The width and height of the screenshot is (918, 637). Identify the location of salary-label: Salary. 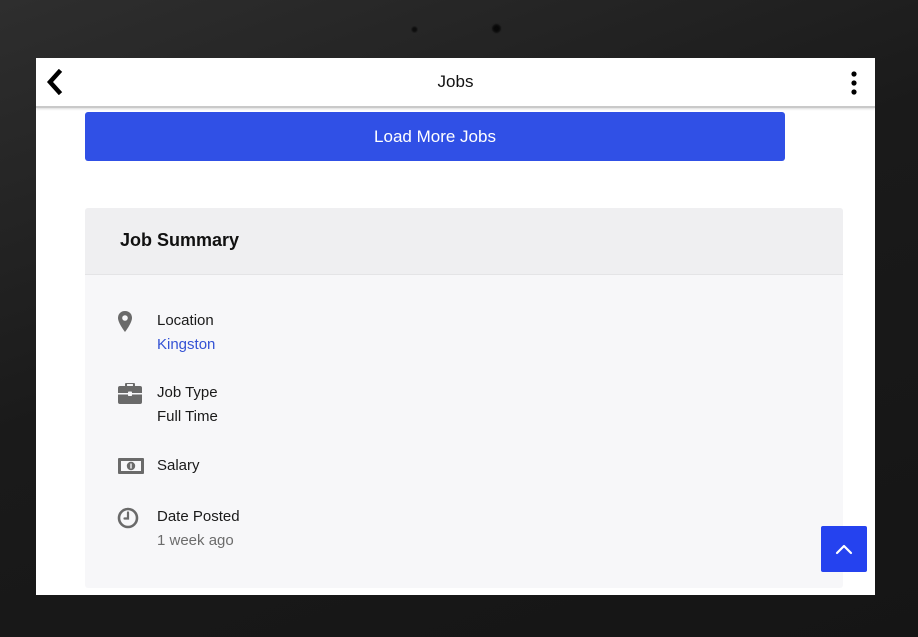
(178, 465).